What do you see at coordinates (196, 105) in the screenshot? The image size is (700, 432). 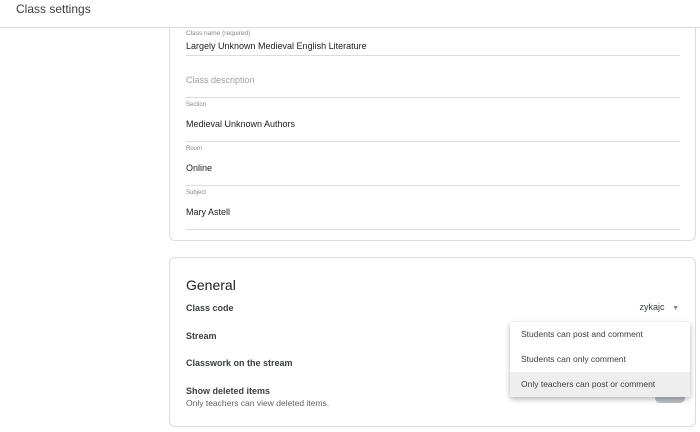 I see `field-label: Section` at bounding box center [196, 105].